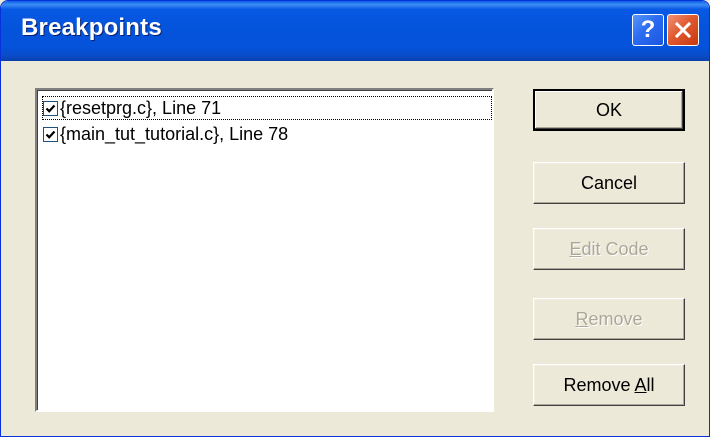 This screenshot has width=710, height=437. I want to click on breakpoint-label: {main_tut_tutorial.c}, Line 78, so click(174, 133).